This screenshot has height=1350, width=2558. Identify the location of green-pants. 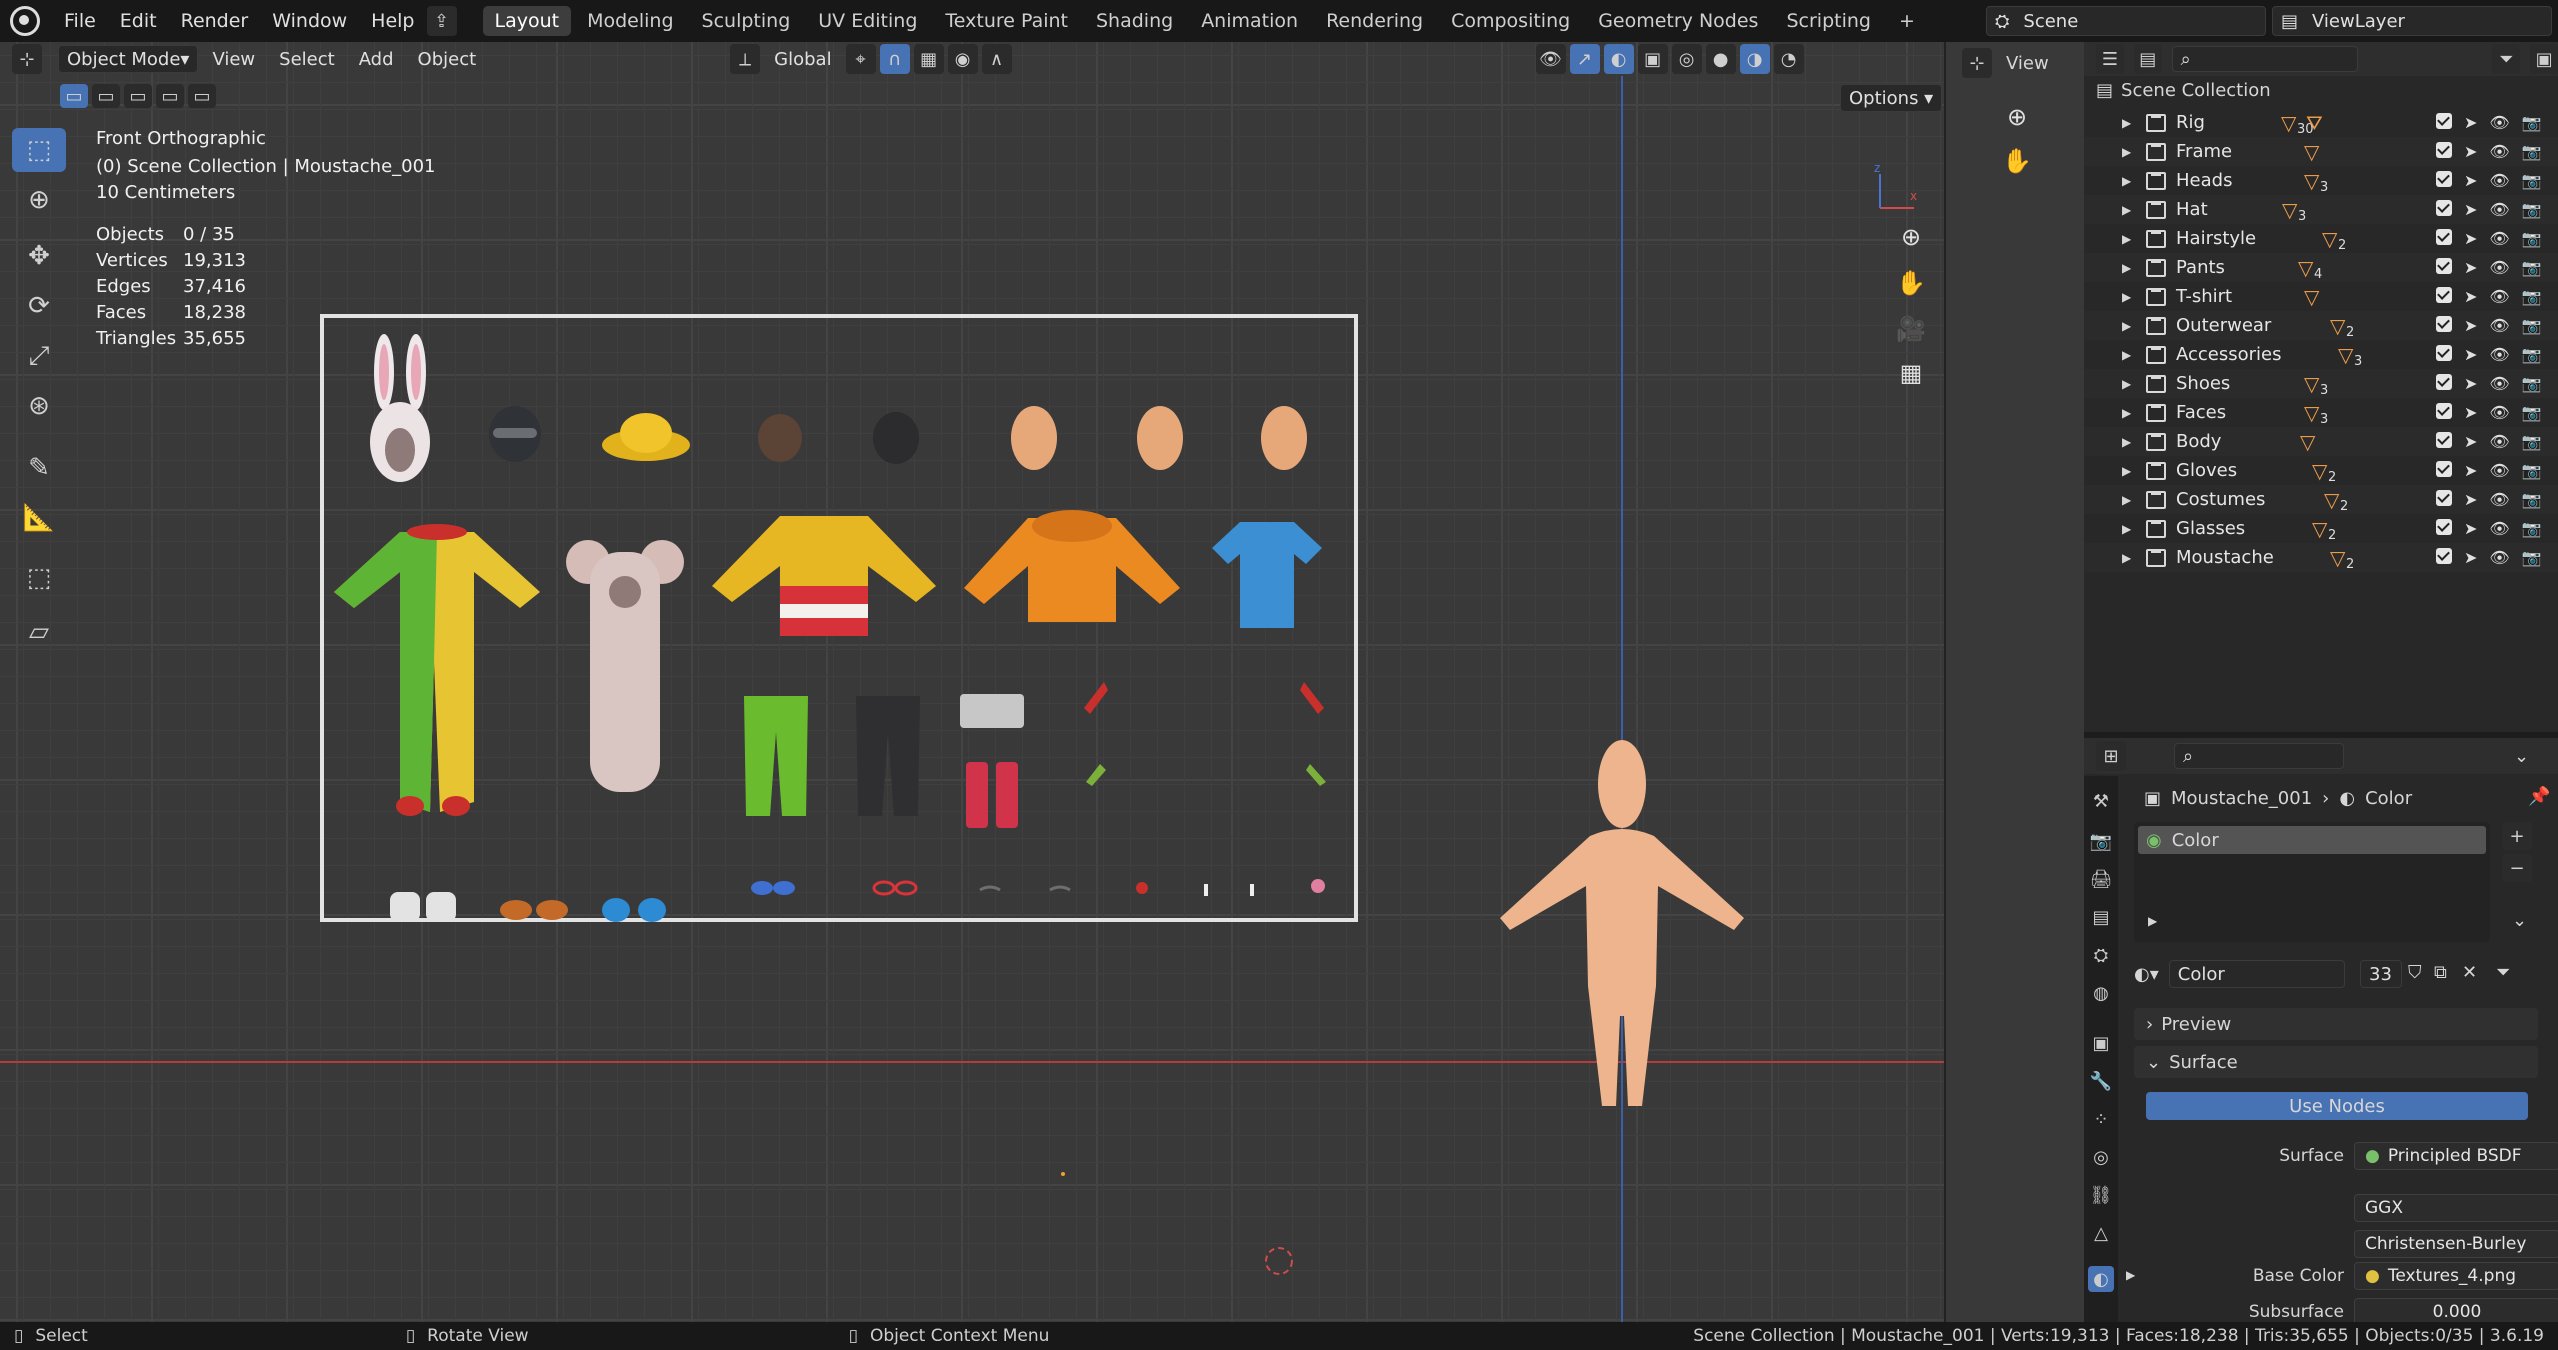
(776, 756).